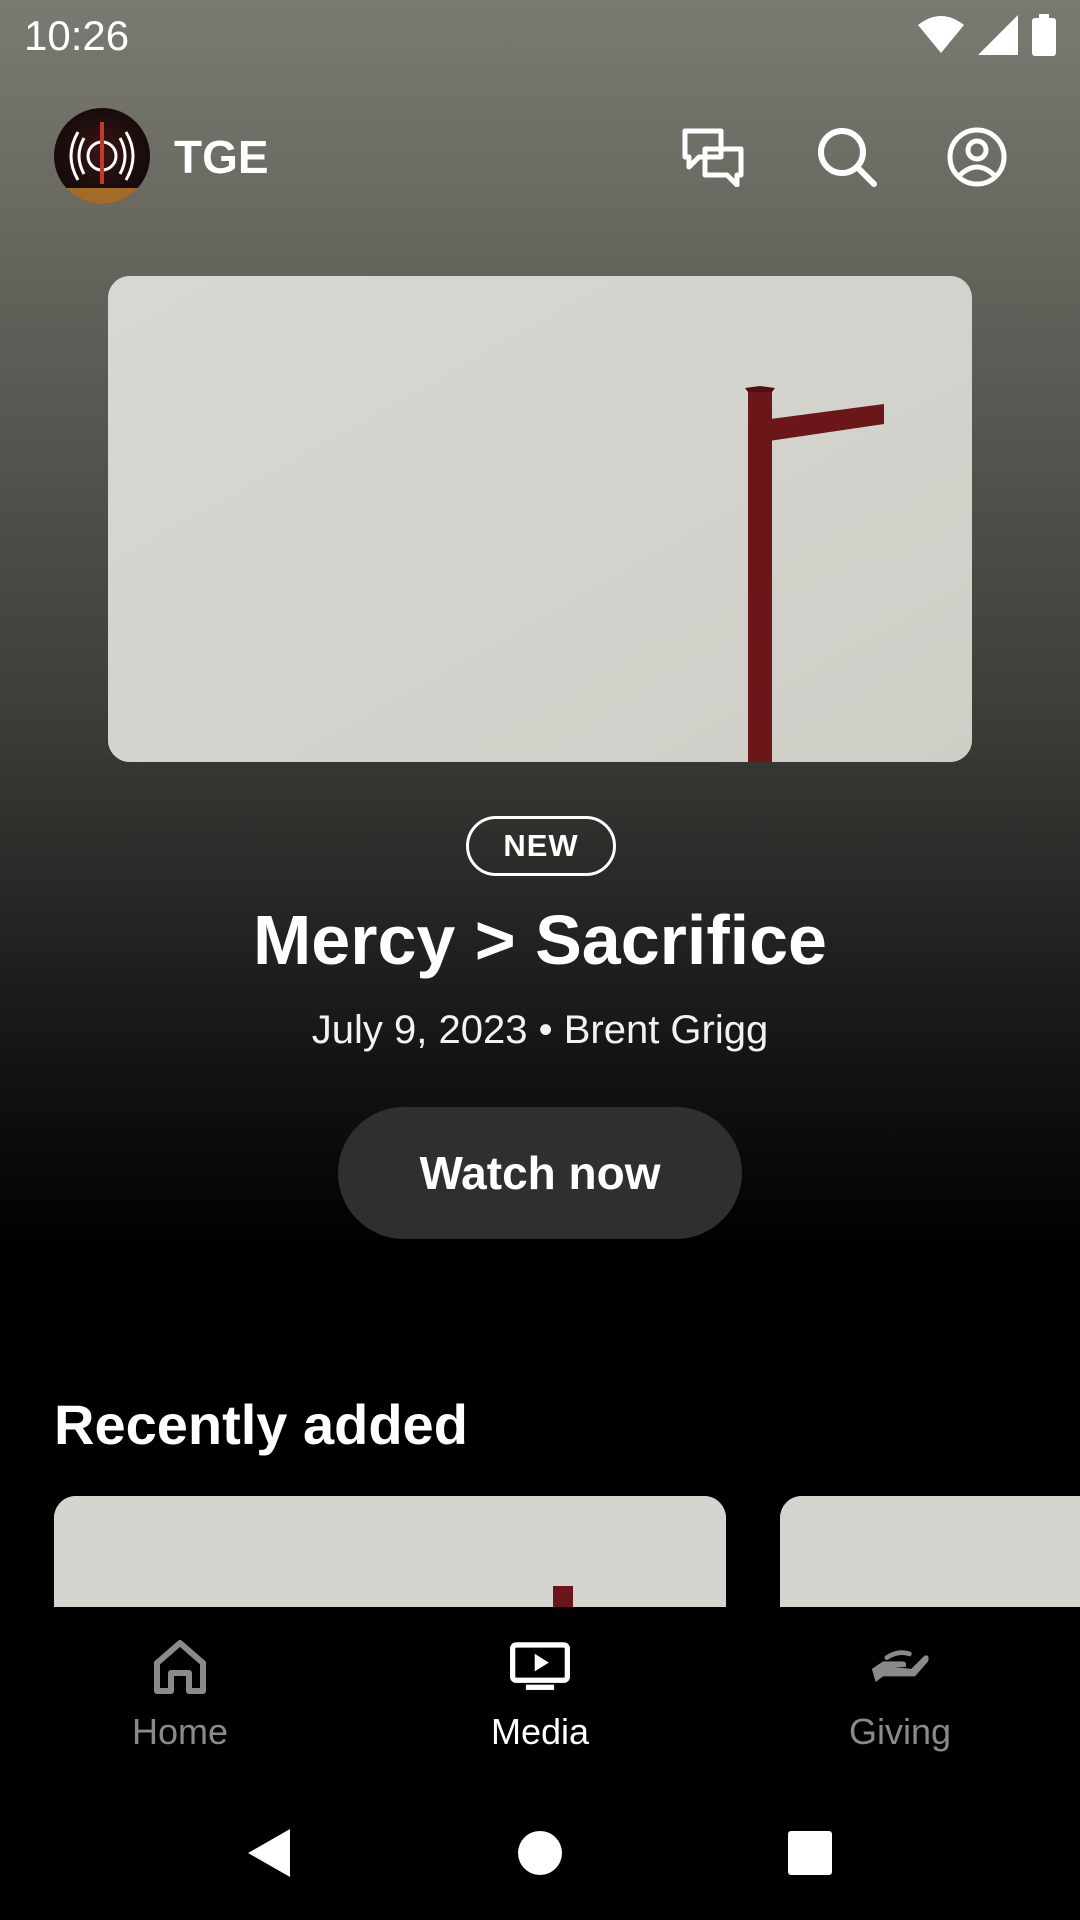 This screenshot has height=1920, width=1080. I want to click on app-header: TGE, so click(540, 157).